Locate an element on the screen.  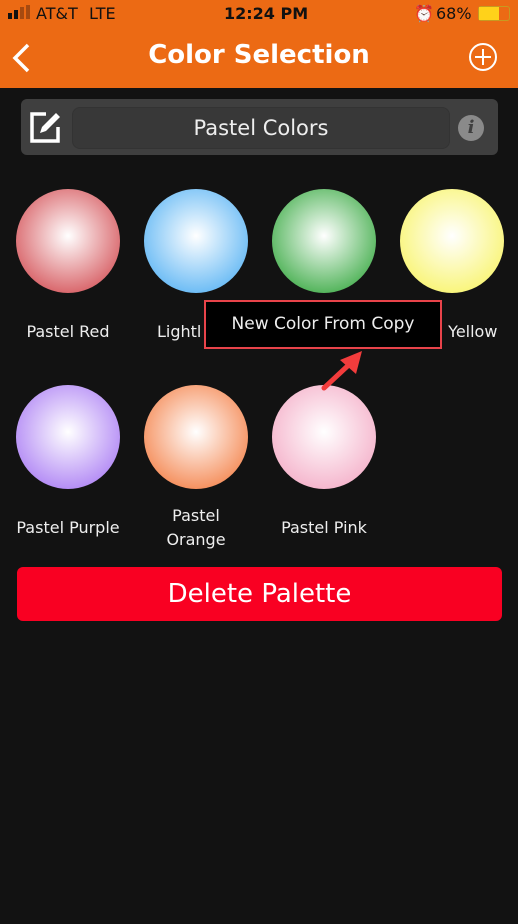
palette-bar: Pastel Colors i is located at coordinates (259, 127).